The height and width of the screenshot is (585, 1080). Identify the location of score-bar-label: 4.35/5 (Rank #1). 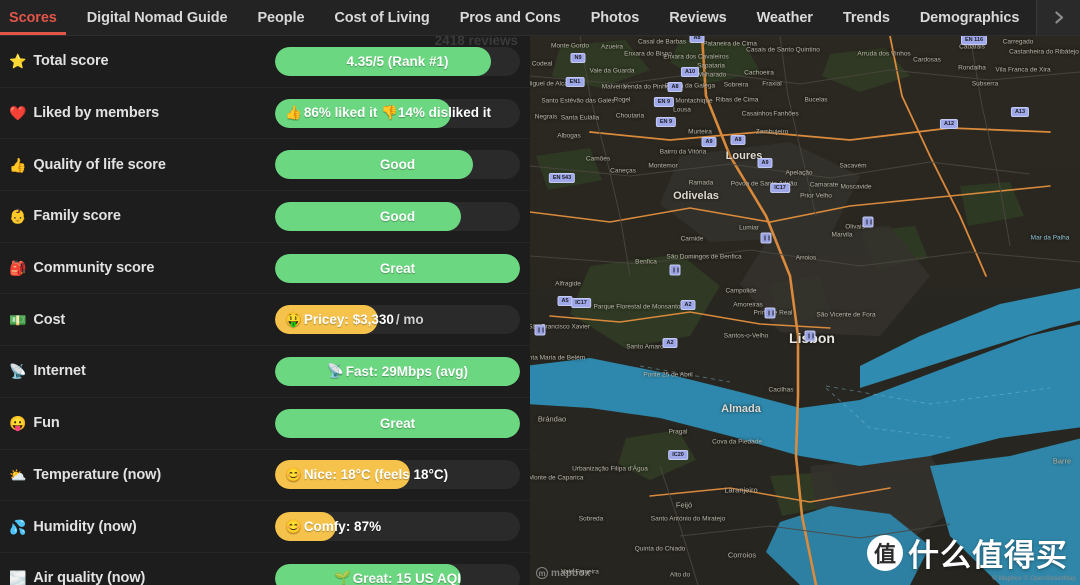
(397, 61).